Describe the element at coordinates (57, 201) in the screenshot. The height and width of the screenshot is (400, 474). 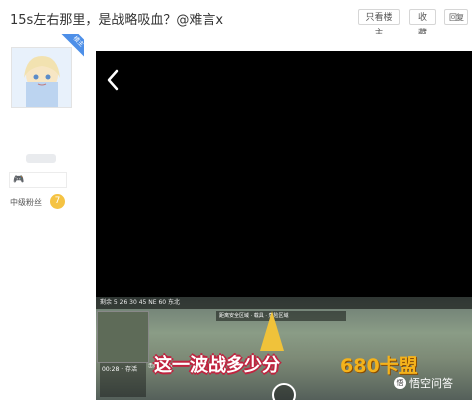
I see `star-level-icon: 7` at that location.